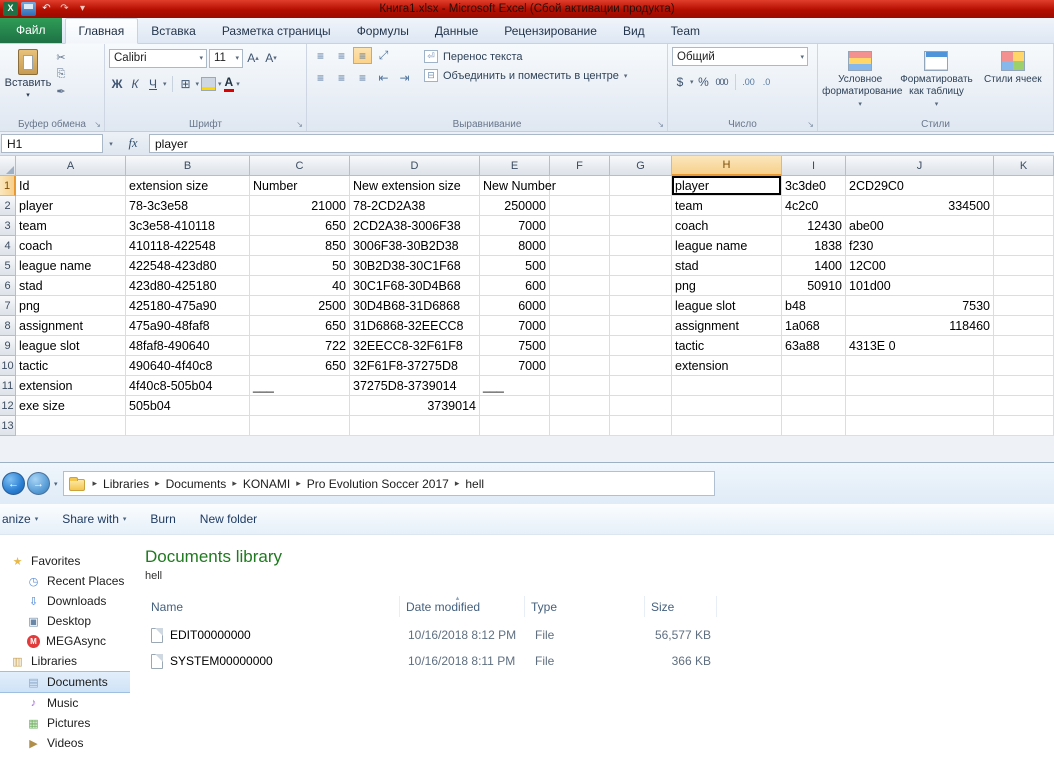 The width and height of the screenshot is (1054, 768). What do you see at coordinates (1024, 326) in the screenshot?
I see `cell-K8` at bounding box center [1024, 326].